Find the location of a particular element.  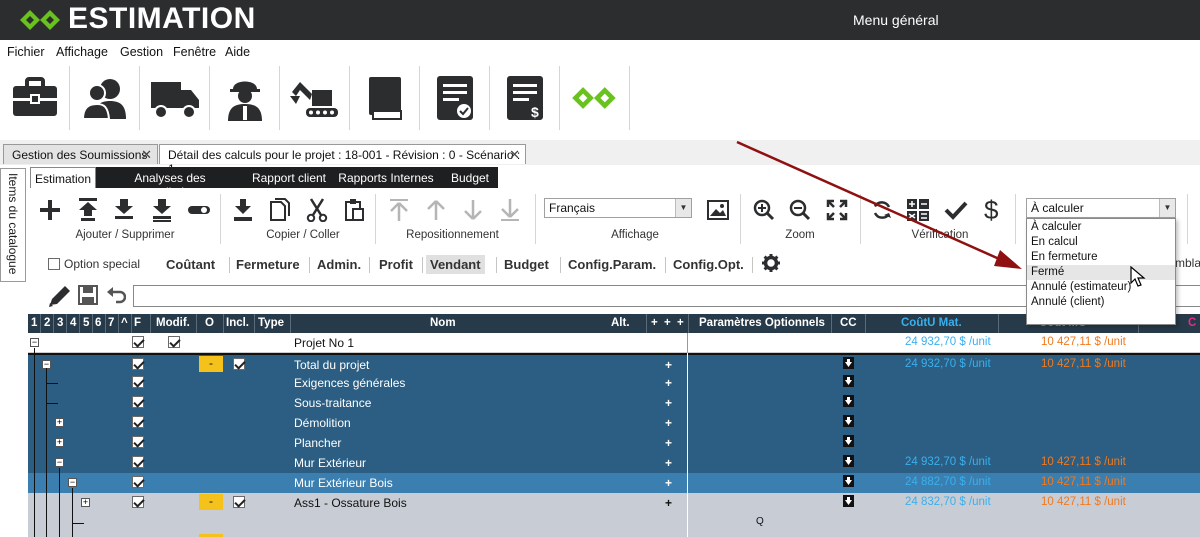

tab-budget: Budget is located at coordinates (470, 177).